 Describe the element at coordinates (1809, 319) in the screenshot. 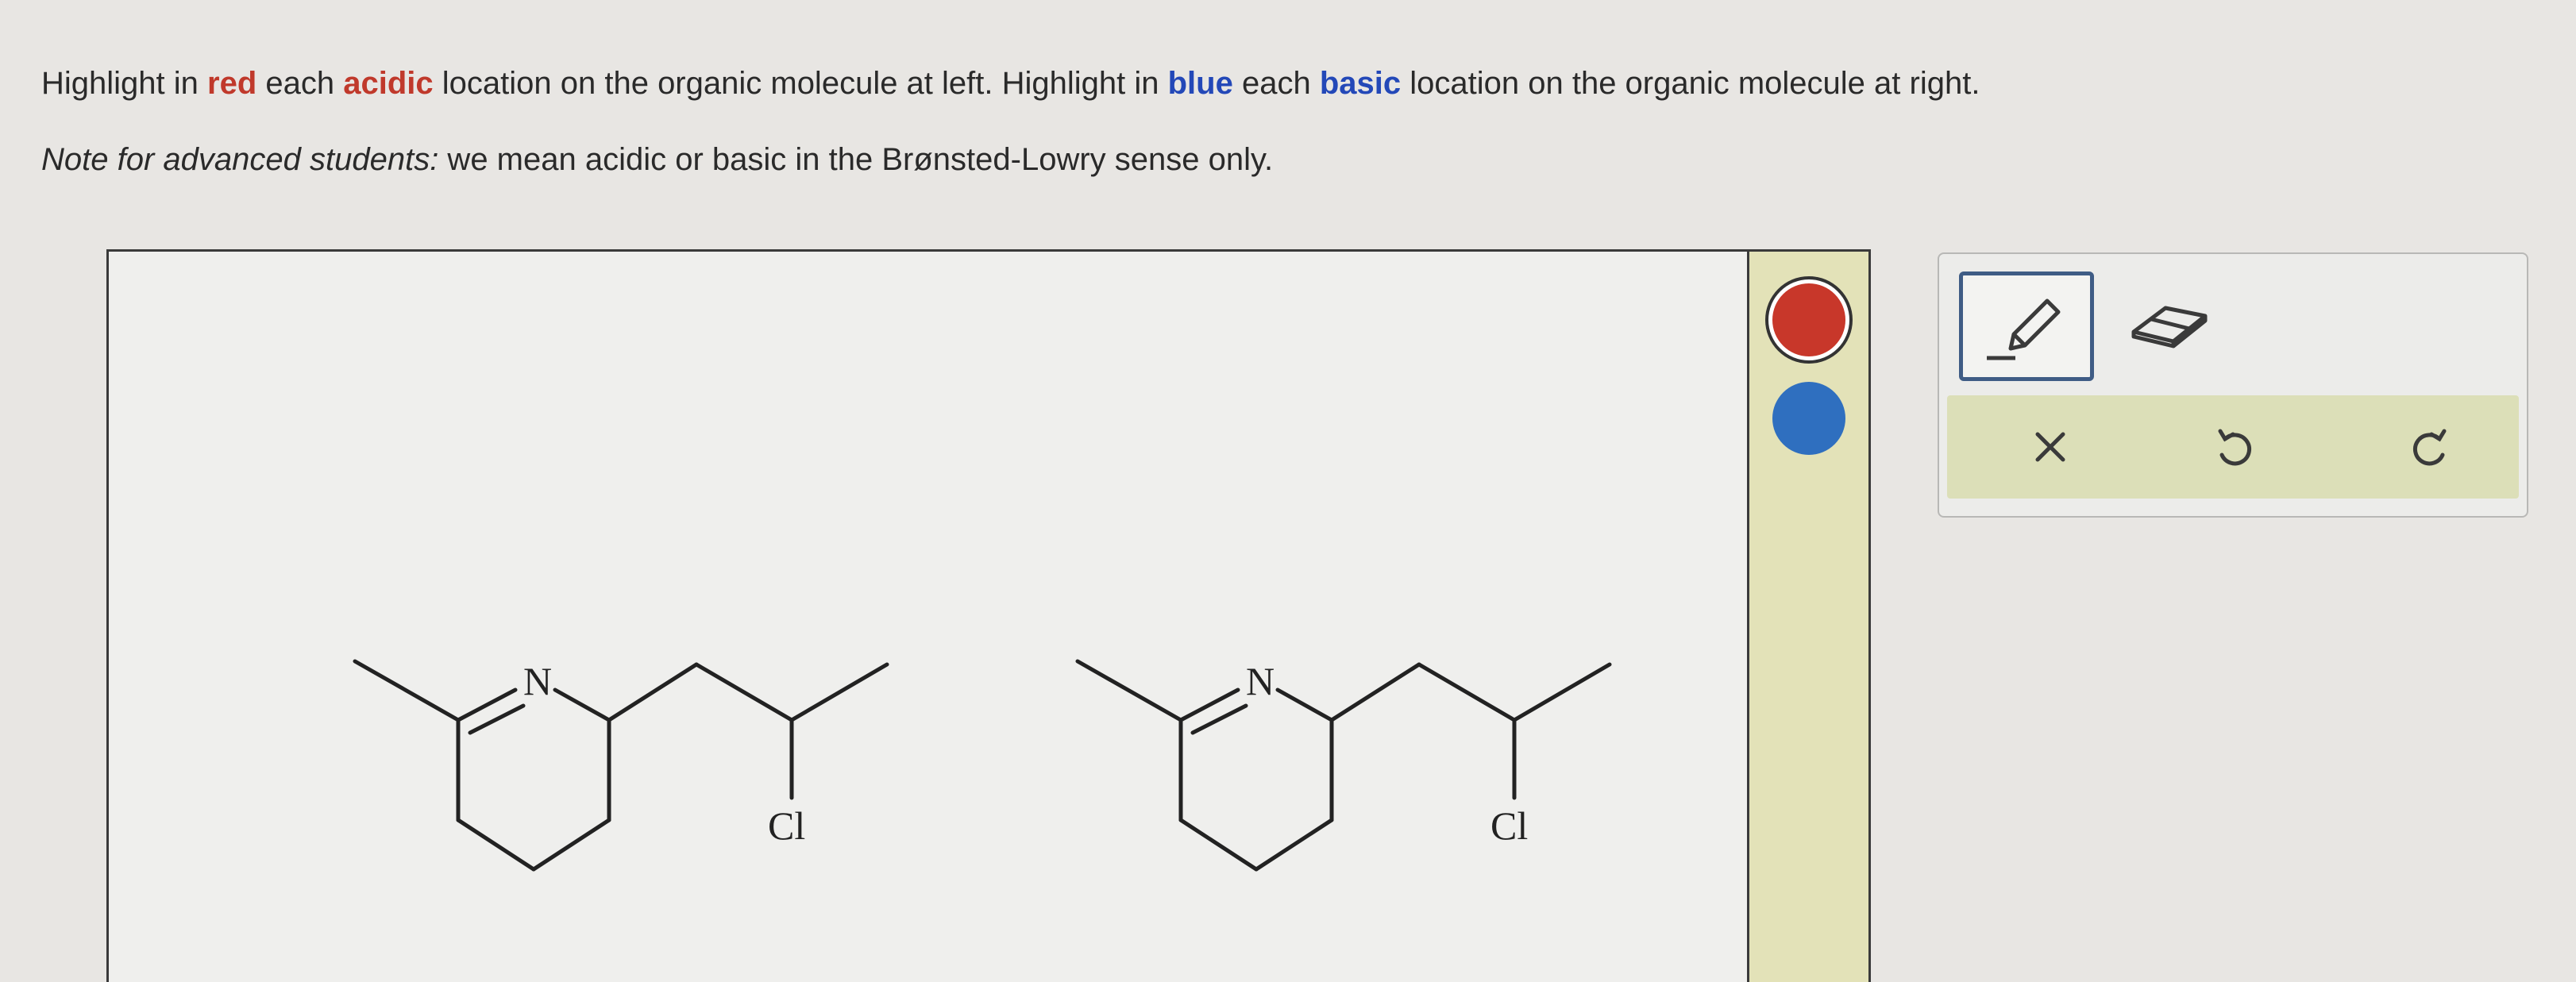

I see `red-color-swatch` at that location.